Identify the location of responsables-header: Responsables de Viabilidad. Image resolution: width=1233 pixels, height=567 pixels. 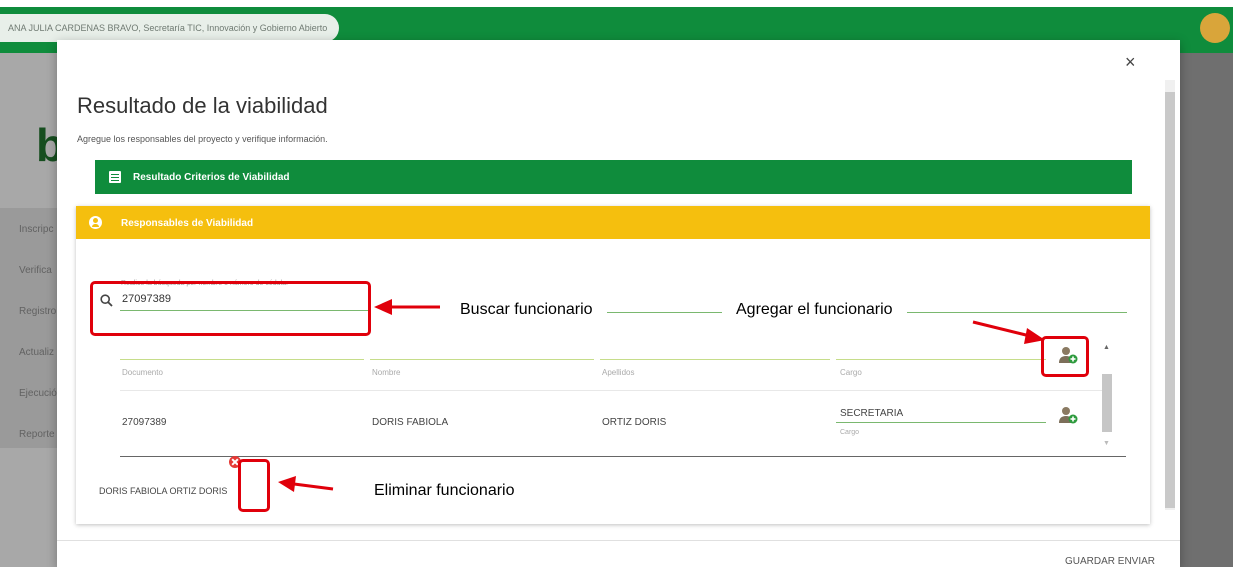
(613, 222).